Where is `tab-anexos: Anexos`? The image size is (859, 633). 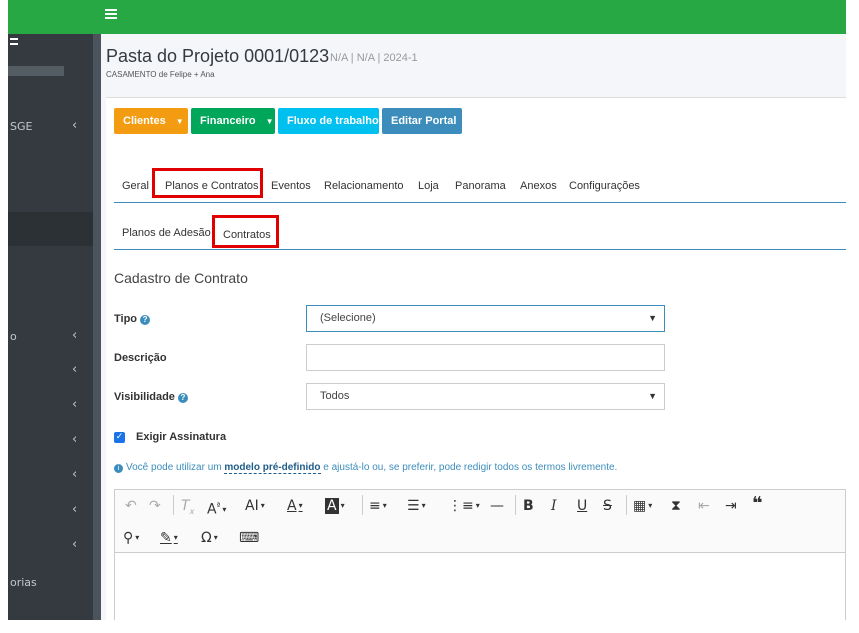 tab-anexos: Anexos is located at coordinates (538, 186).